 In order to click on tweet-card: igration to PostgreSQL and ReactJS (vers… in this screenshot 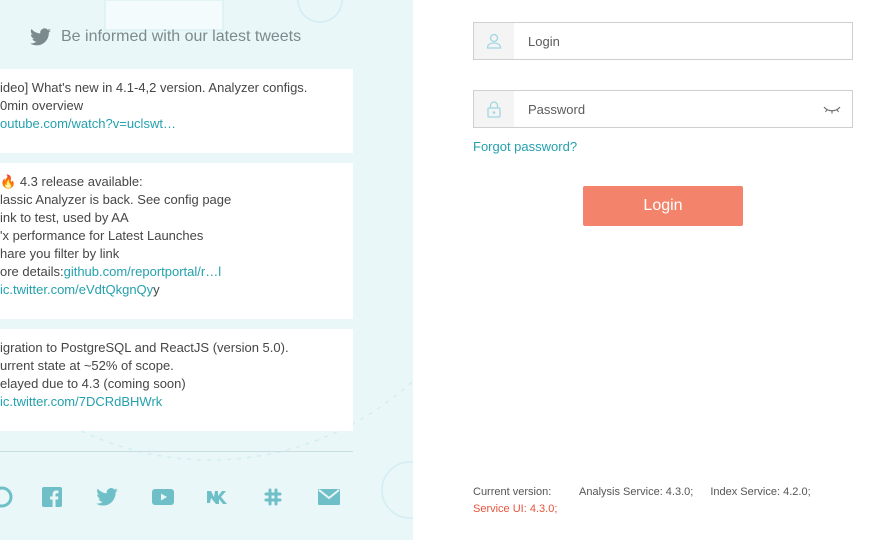, I will do `click(176, 380)`.